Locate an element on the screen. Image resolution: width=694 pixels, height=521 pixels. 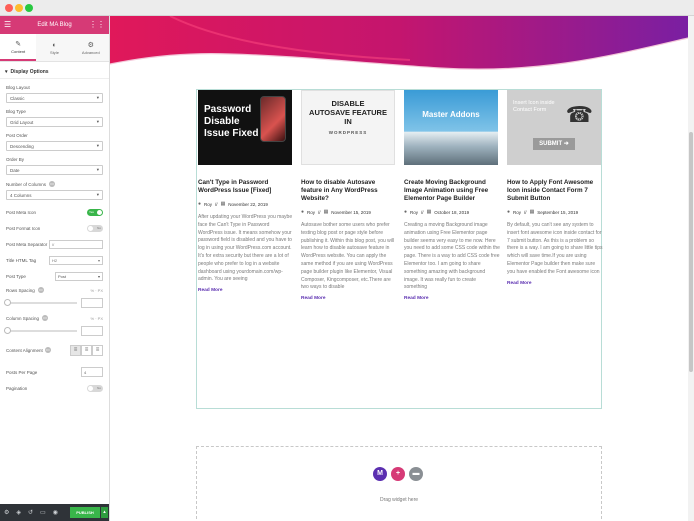
post-meta-separator-label: Post Meta Separator is located at coordinates (27, 244).